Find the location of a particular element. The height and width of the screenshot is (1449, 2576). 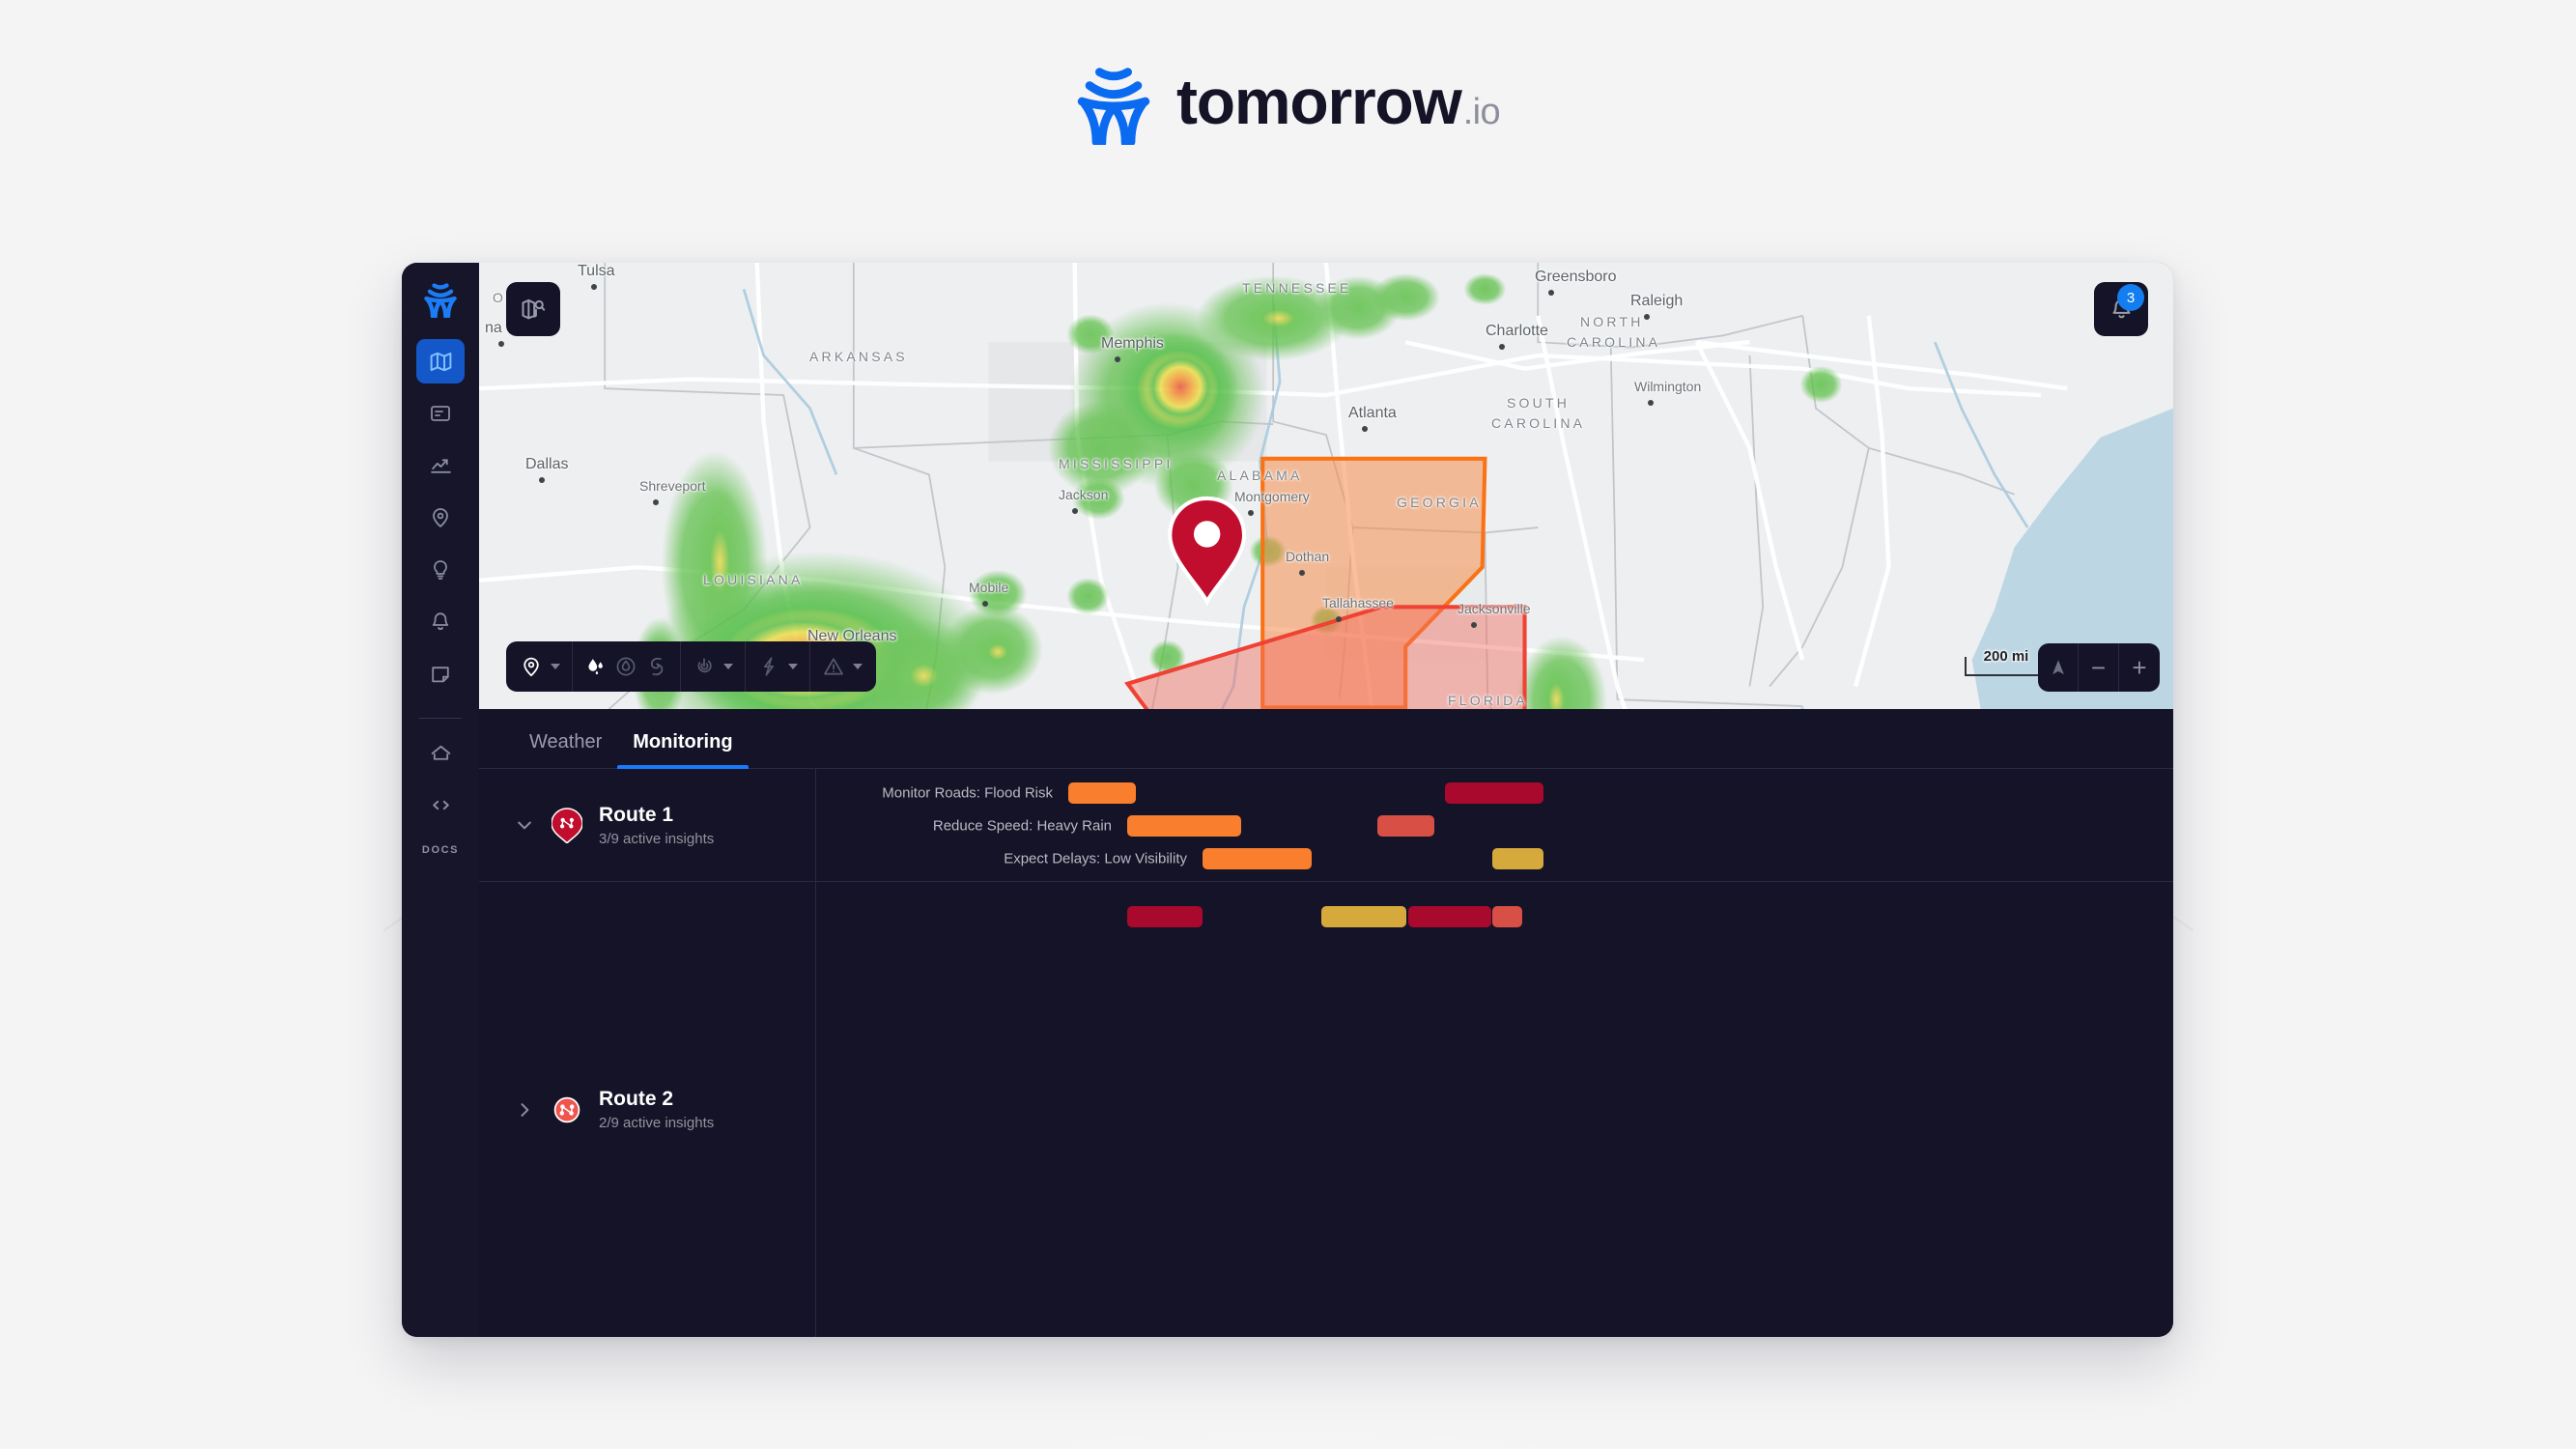

brand-tld: .io is located at coordinates (1481, 112).